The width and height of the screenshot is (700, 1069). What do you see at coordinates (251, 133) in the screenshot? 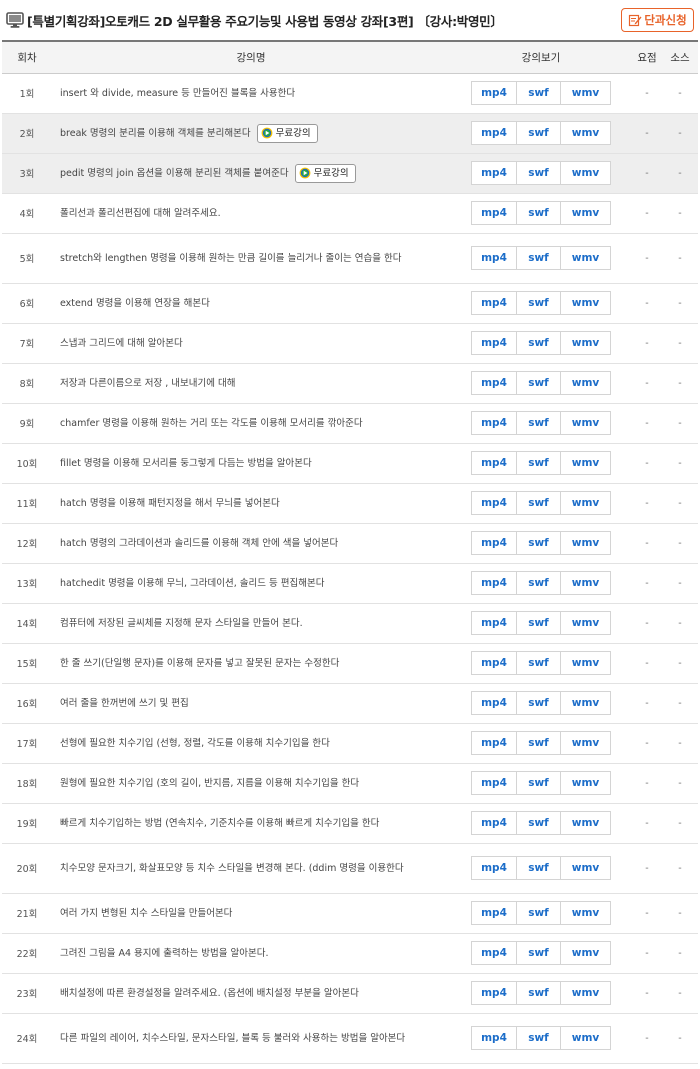
I see `lecture-title-cell: break 명령의 분리를 이용해 객체를 분리해본다 무료강의` at bounding box center [251, 133].